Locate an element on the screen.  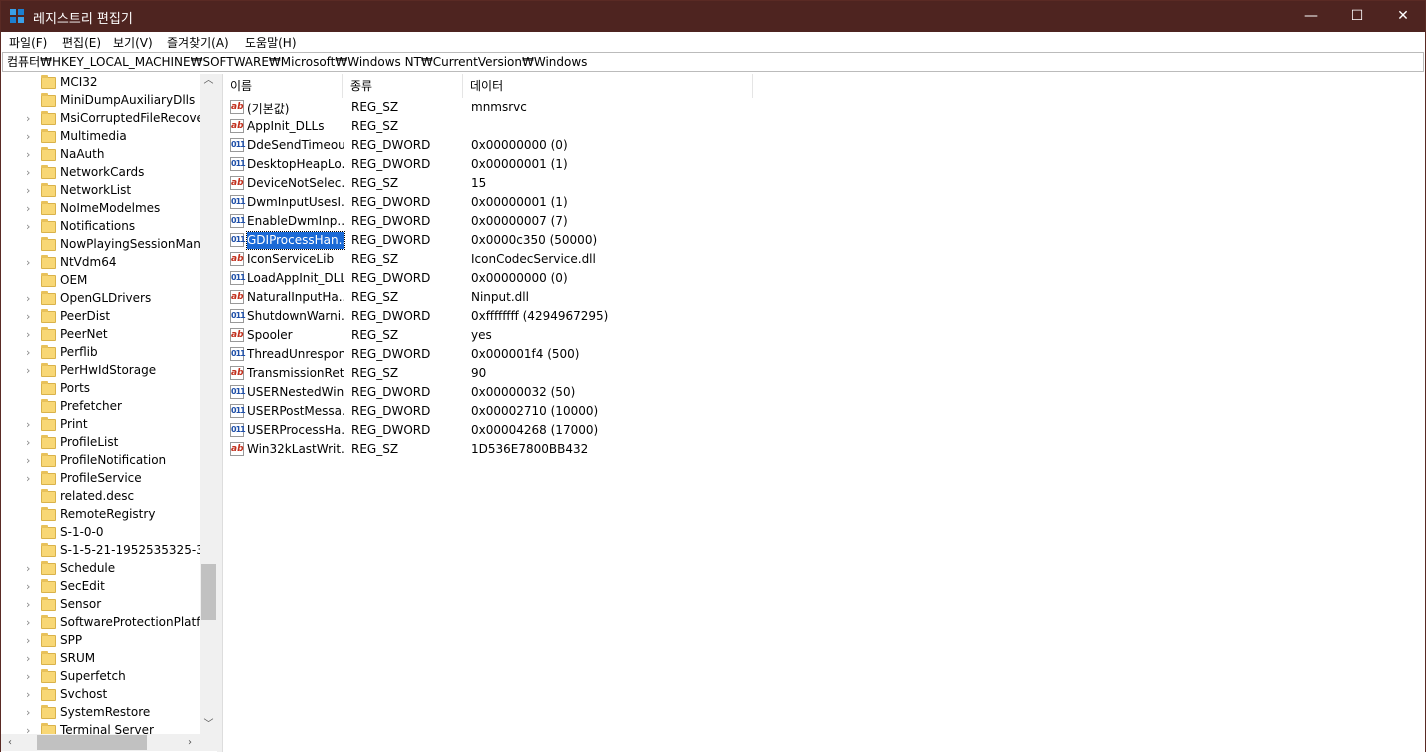
tree-horizontal-scrollbar: ‹ › is located at coordinates (109, 742).